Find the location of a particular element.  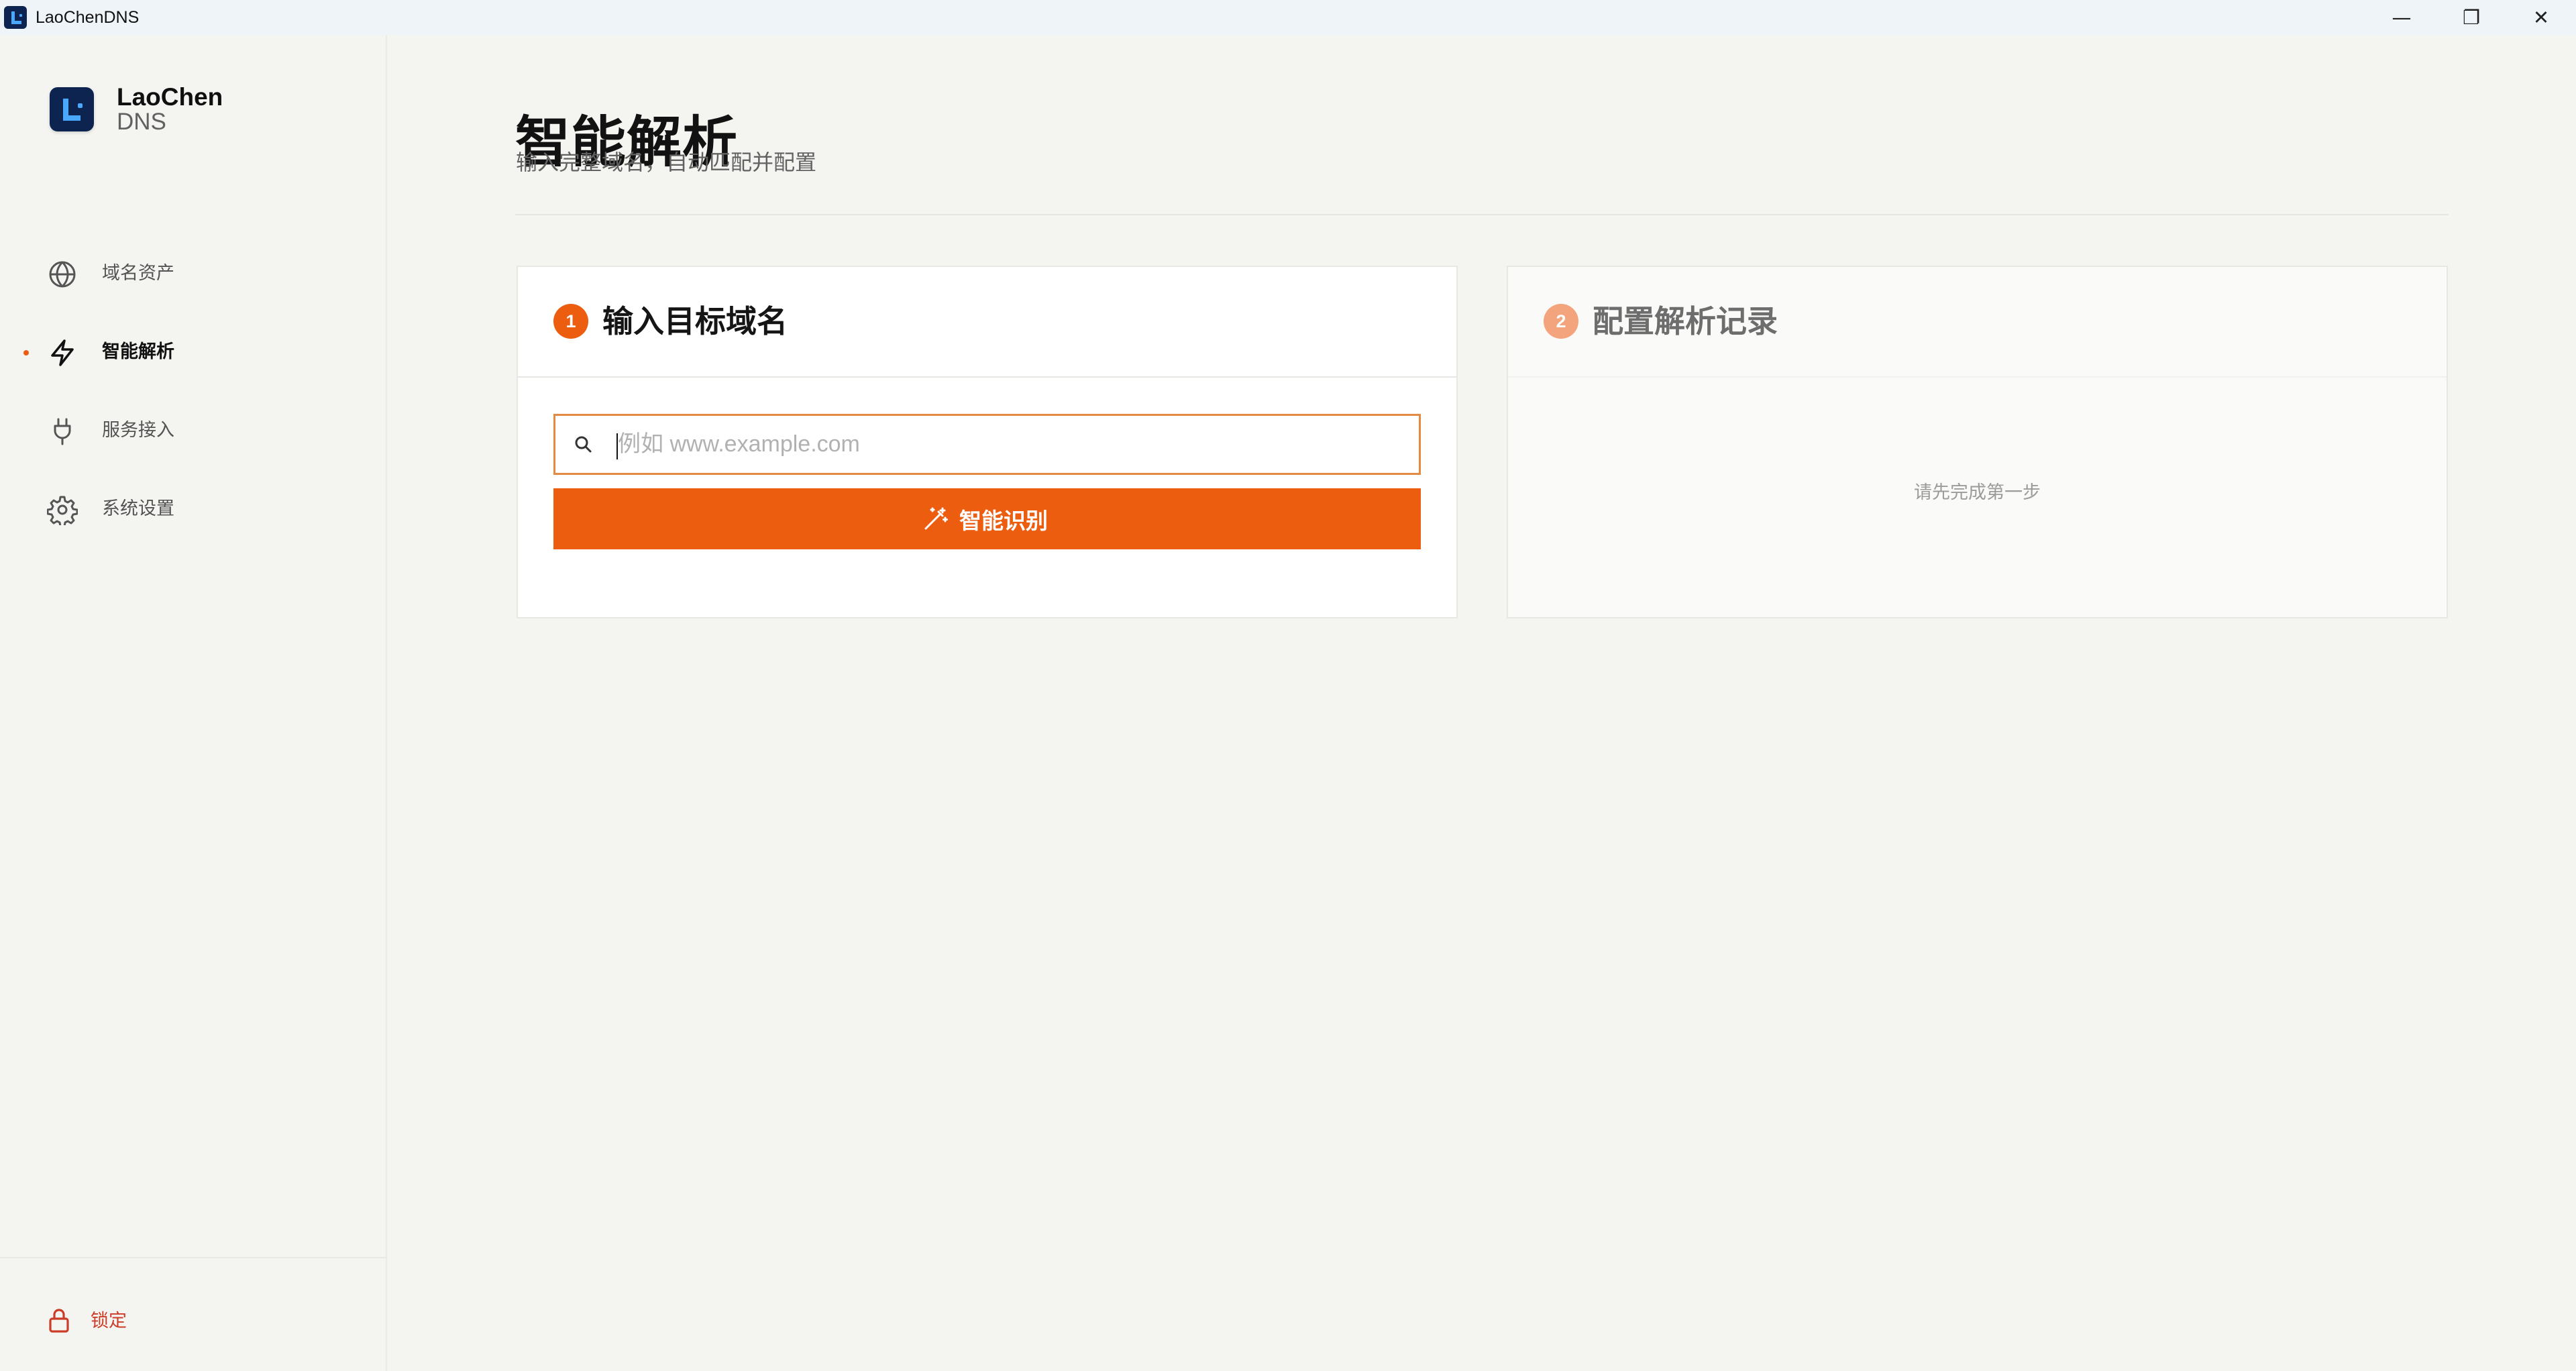

sidebar-item-smart-resolution: 智能解析 is located at coordinates (193, 353).